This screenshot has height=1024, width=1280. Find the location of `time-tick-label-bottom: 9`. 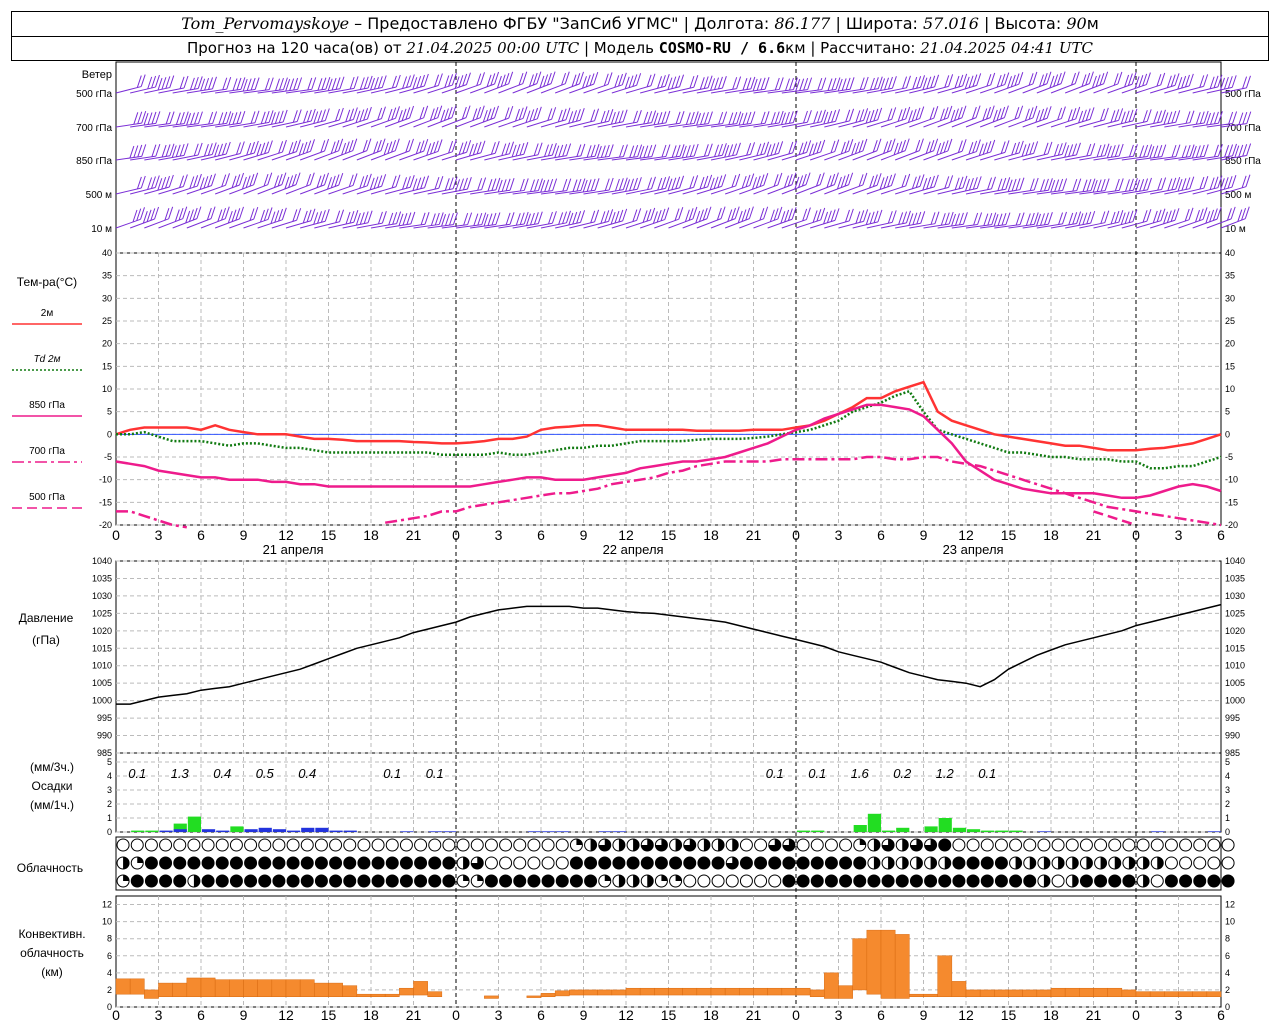

time-tick-label-bottom: 9 is located at coordinates (924, 1015).